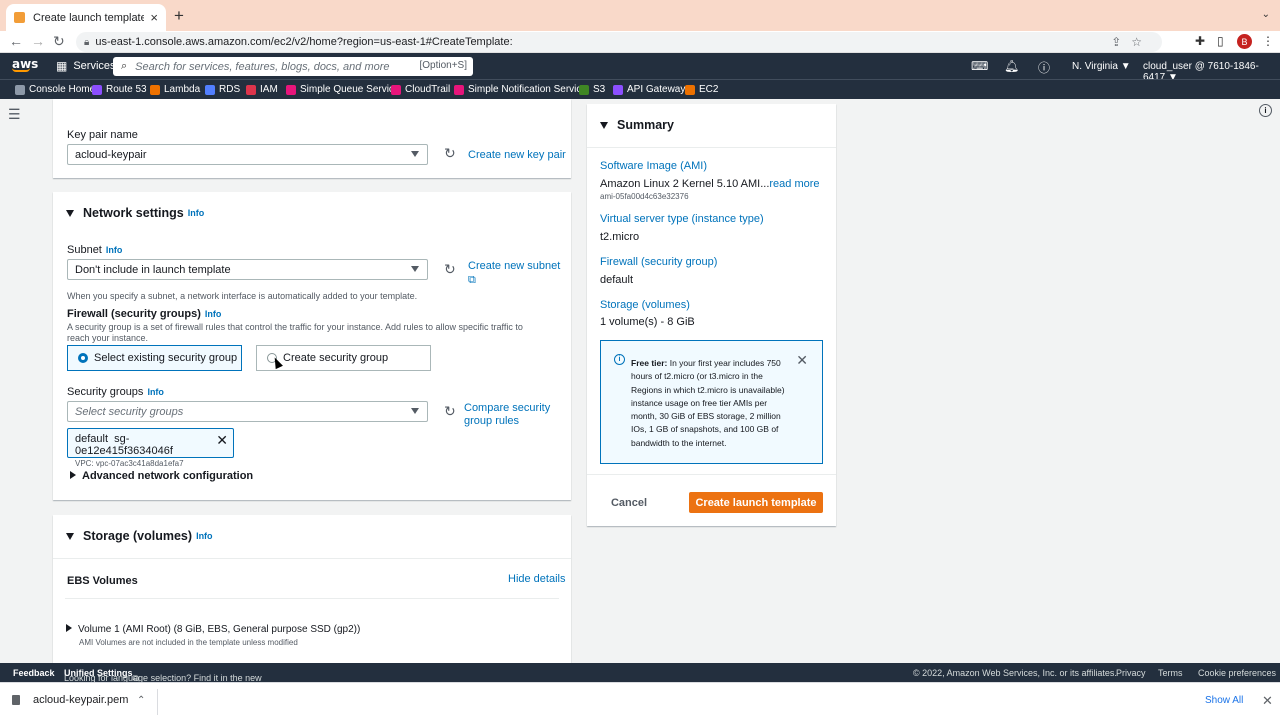  I want to click on browser-tab: Create launch template | EC2 M ×, so click(86, 17).